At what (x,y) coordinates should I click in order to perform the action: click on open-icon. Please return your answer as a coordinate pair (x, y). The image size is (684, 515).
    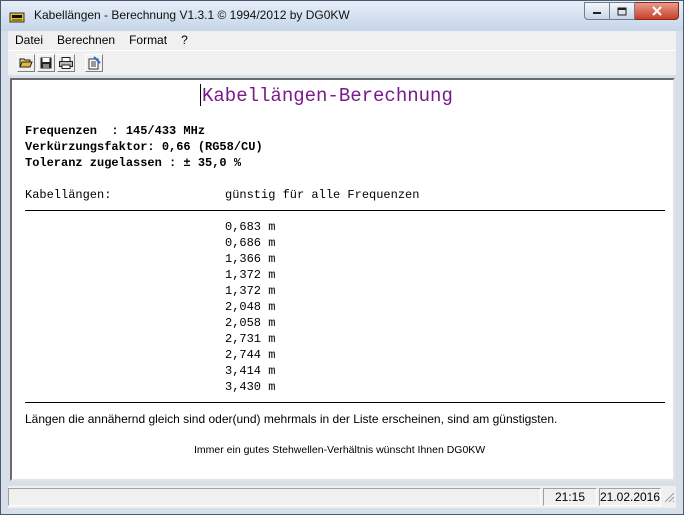
    Looking at the image, I should click on (26, 63).